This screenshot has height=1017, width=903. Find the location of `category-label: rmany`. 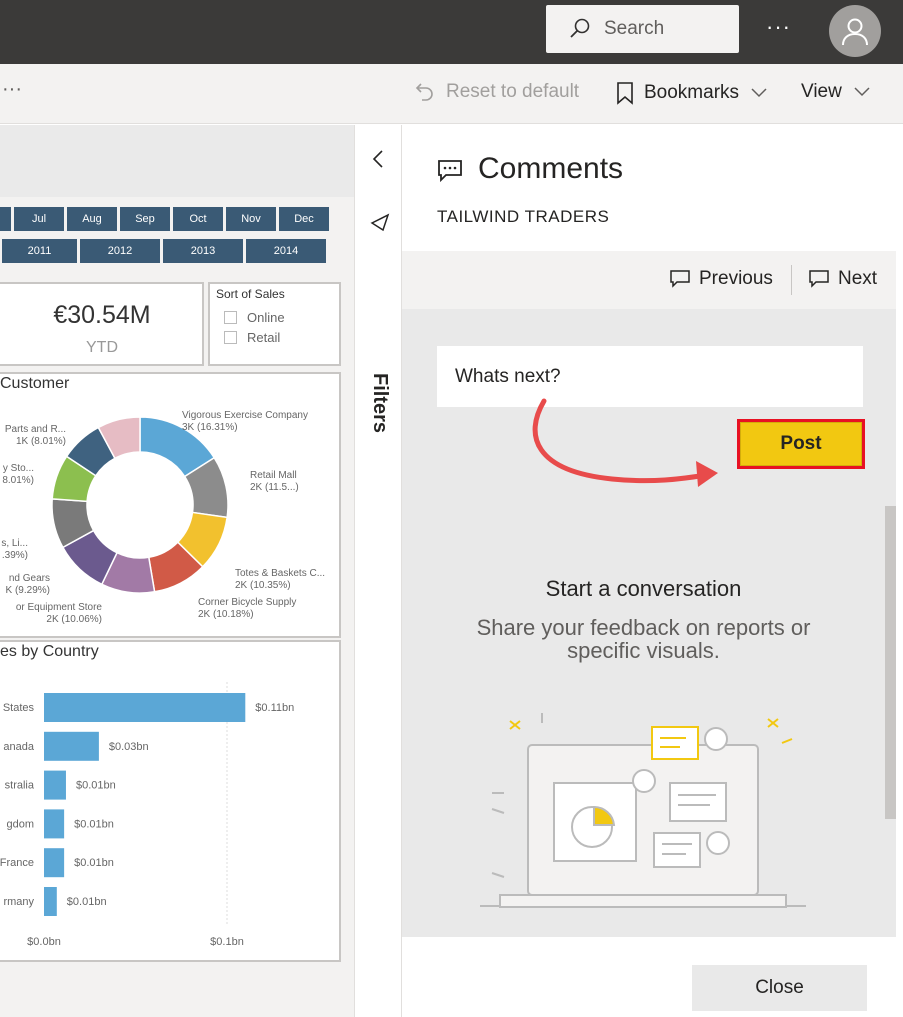

category-label: rmany is located at coordinates (18, 902).